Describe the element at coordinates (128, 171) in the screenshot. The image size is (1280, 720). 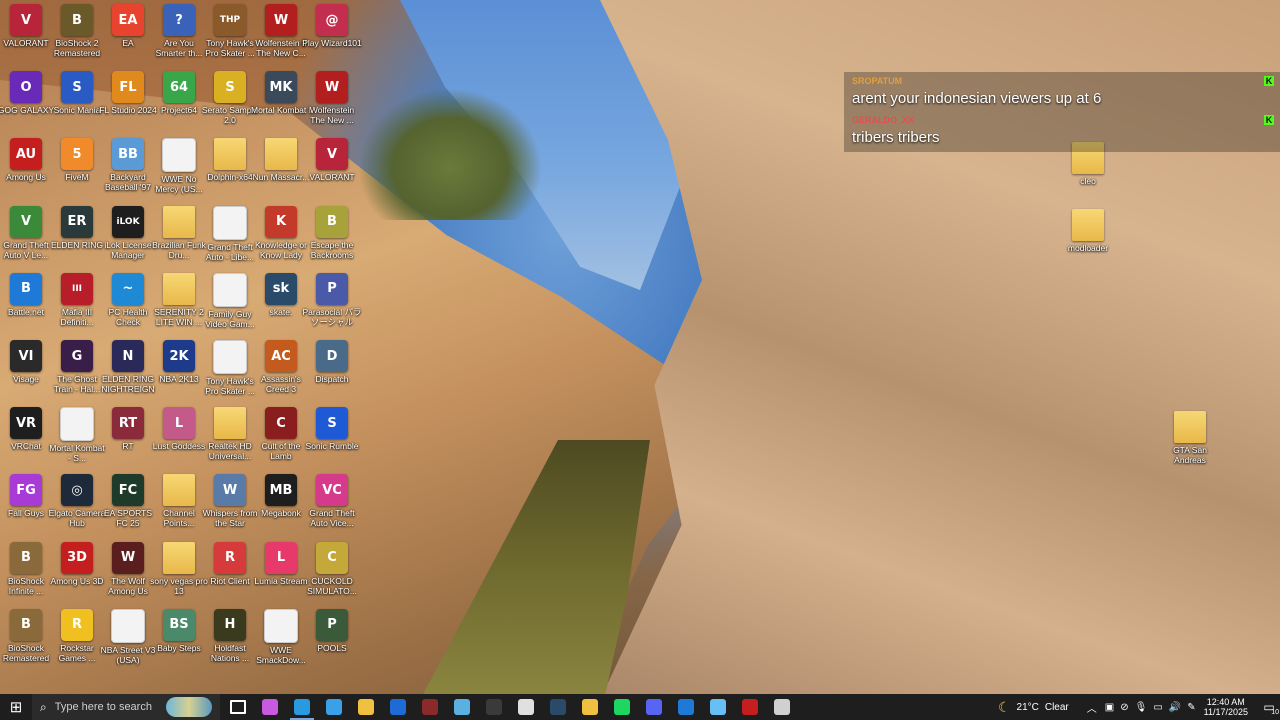
I see `desktop-icon-backyard-baseball-97: BB Backyard Baseball '97` at that location.